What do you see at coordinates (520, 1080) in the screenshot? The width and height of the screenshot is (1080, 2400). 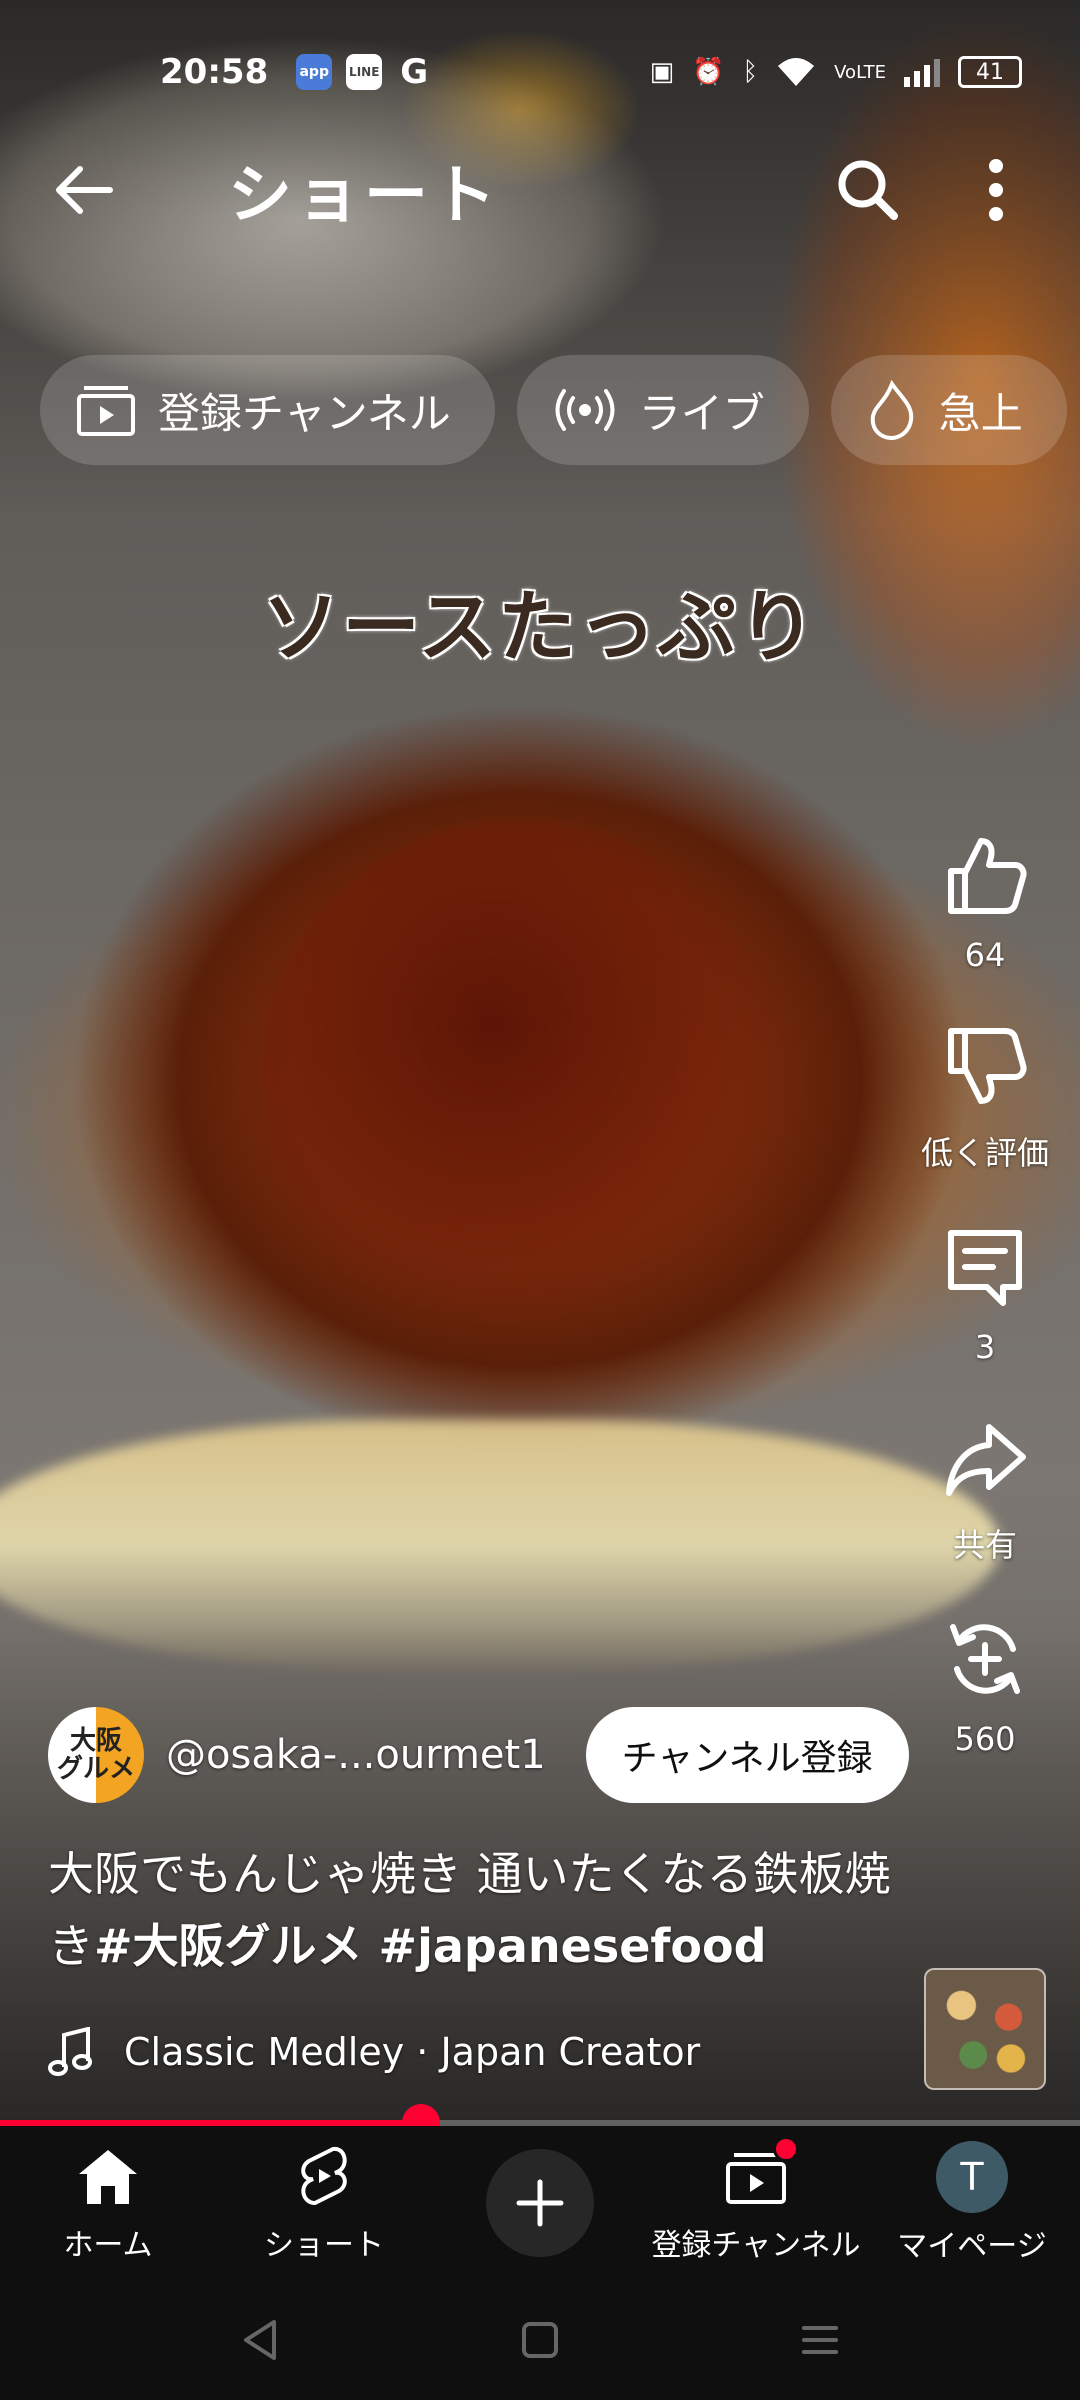 I see `video-frame-sauce` at bounding box center [520, 1080].